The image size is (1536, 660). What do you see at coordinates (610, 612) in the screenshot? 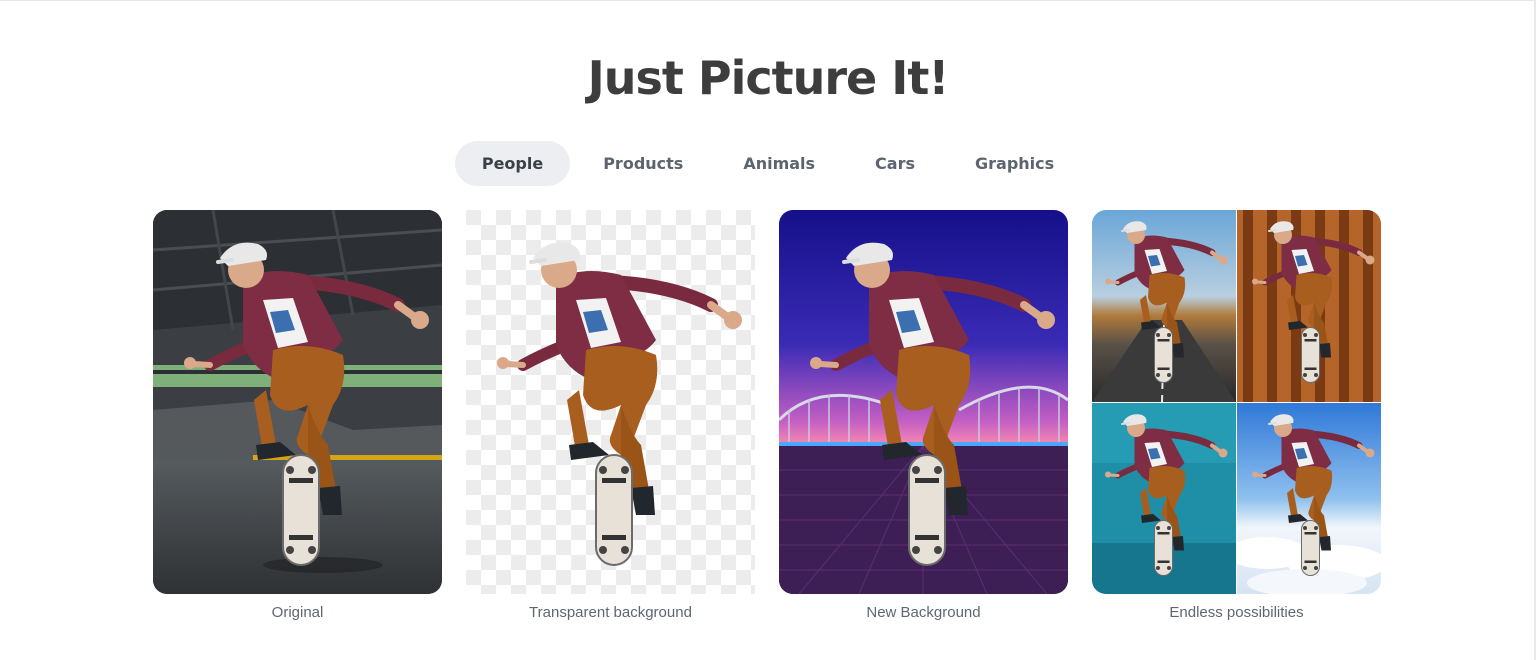
I see `caption-transparent: Transparent background` at bounding box center [610, 612].